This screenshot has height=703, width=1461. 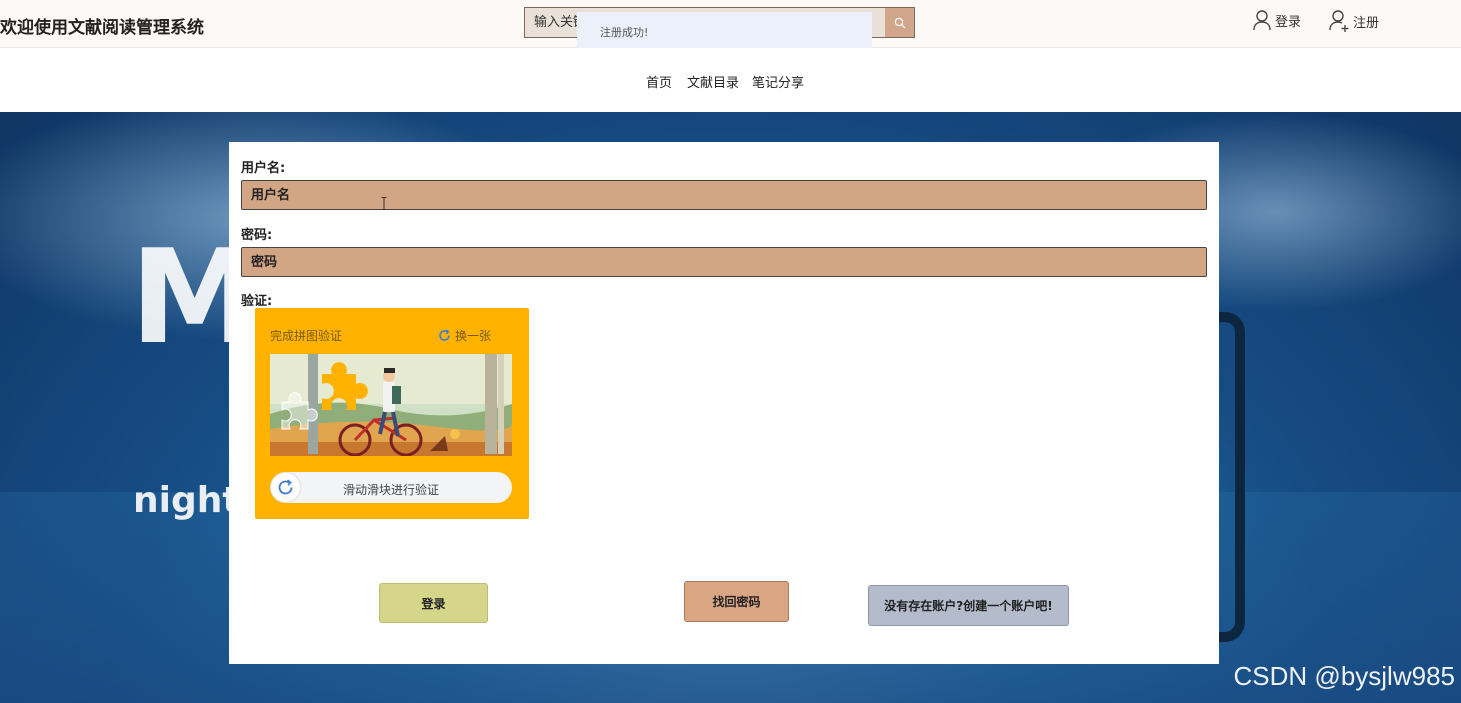 What do you see at coordinates (263, 168) in the screenshot?
I see `username-label: 用户名:` at bounding box center [263, 168].